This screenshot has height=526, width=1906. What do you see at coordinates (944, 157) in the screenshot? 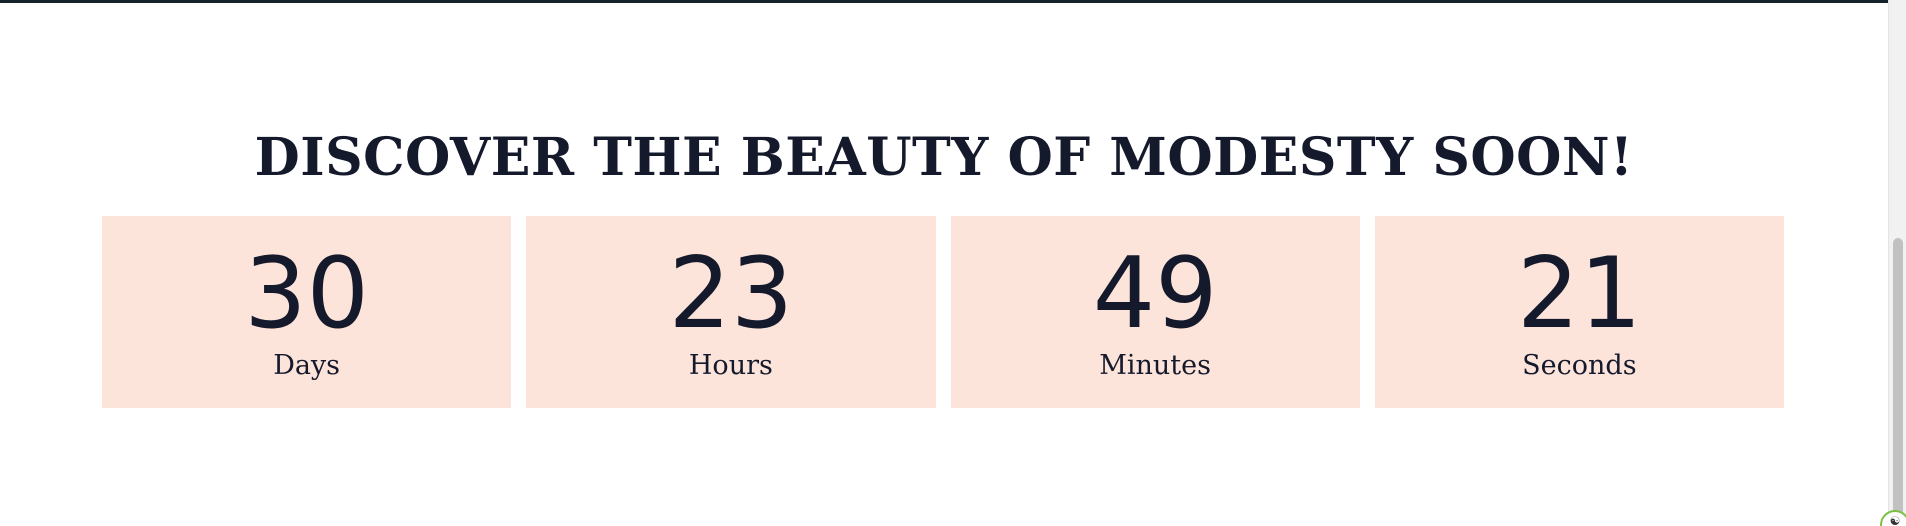
I see `countdown-headline: DISCOVER THE BEAUTY OF MODESTY SOON!` at bounding box center [944, 157].